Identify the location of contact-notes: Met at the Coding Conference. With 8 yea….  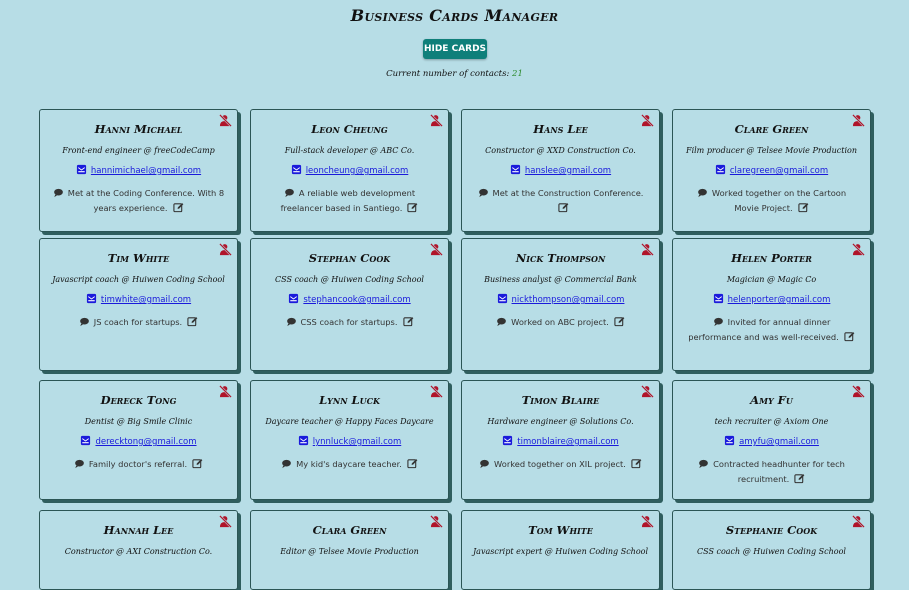
(138, 202).